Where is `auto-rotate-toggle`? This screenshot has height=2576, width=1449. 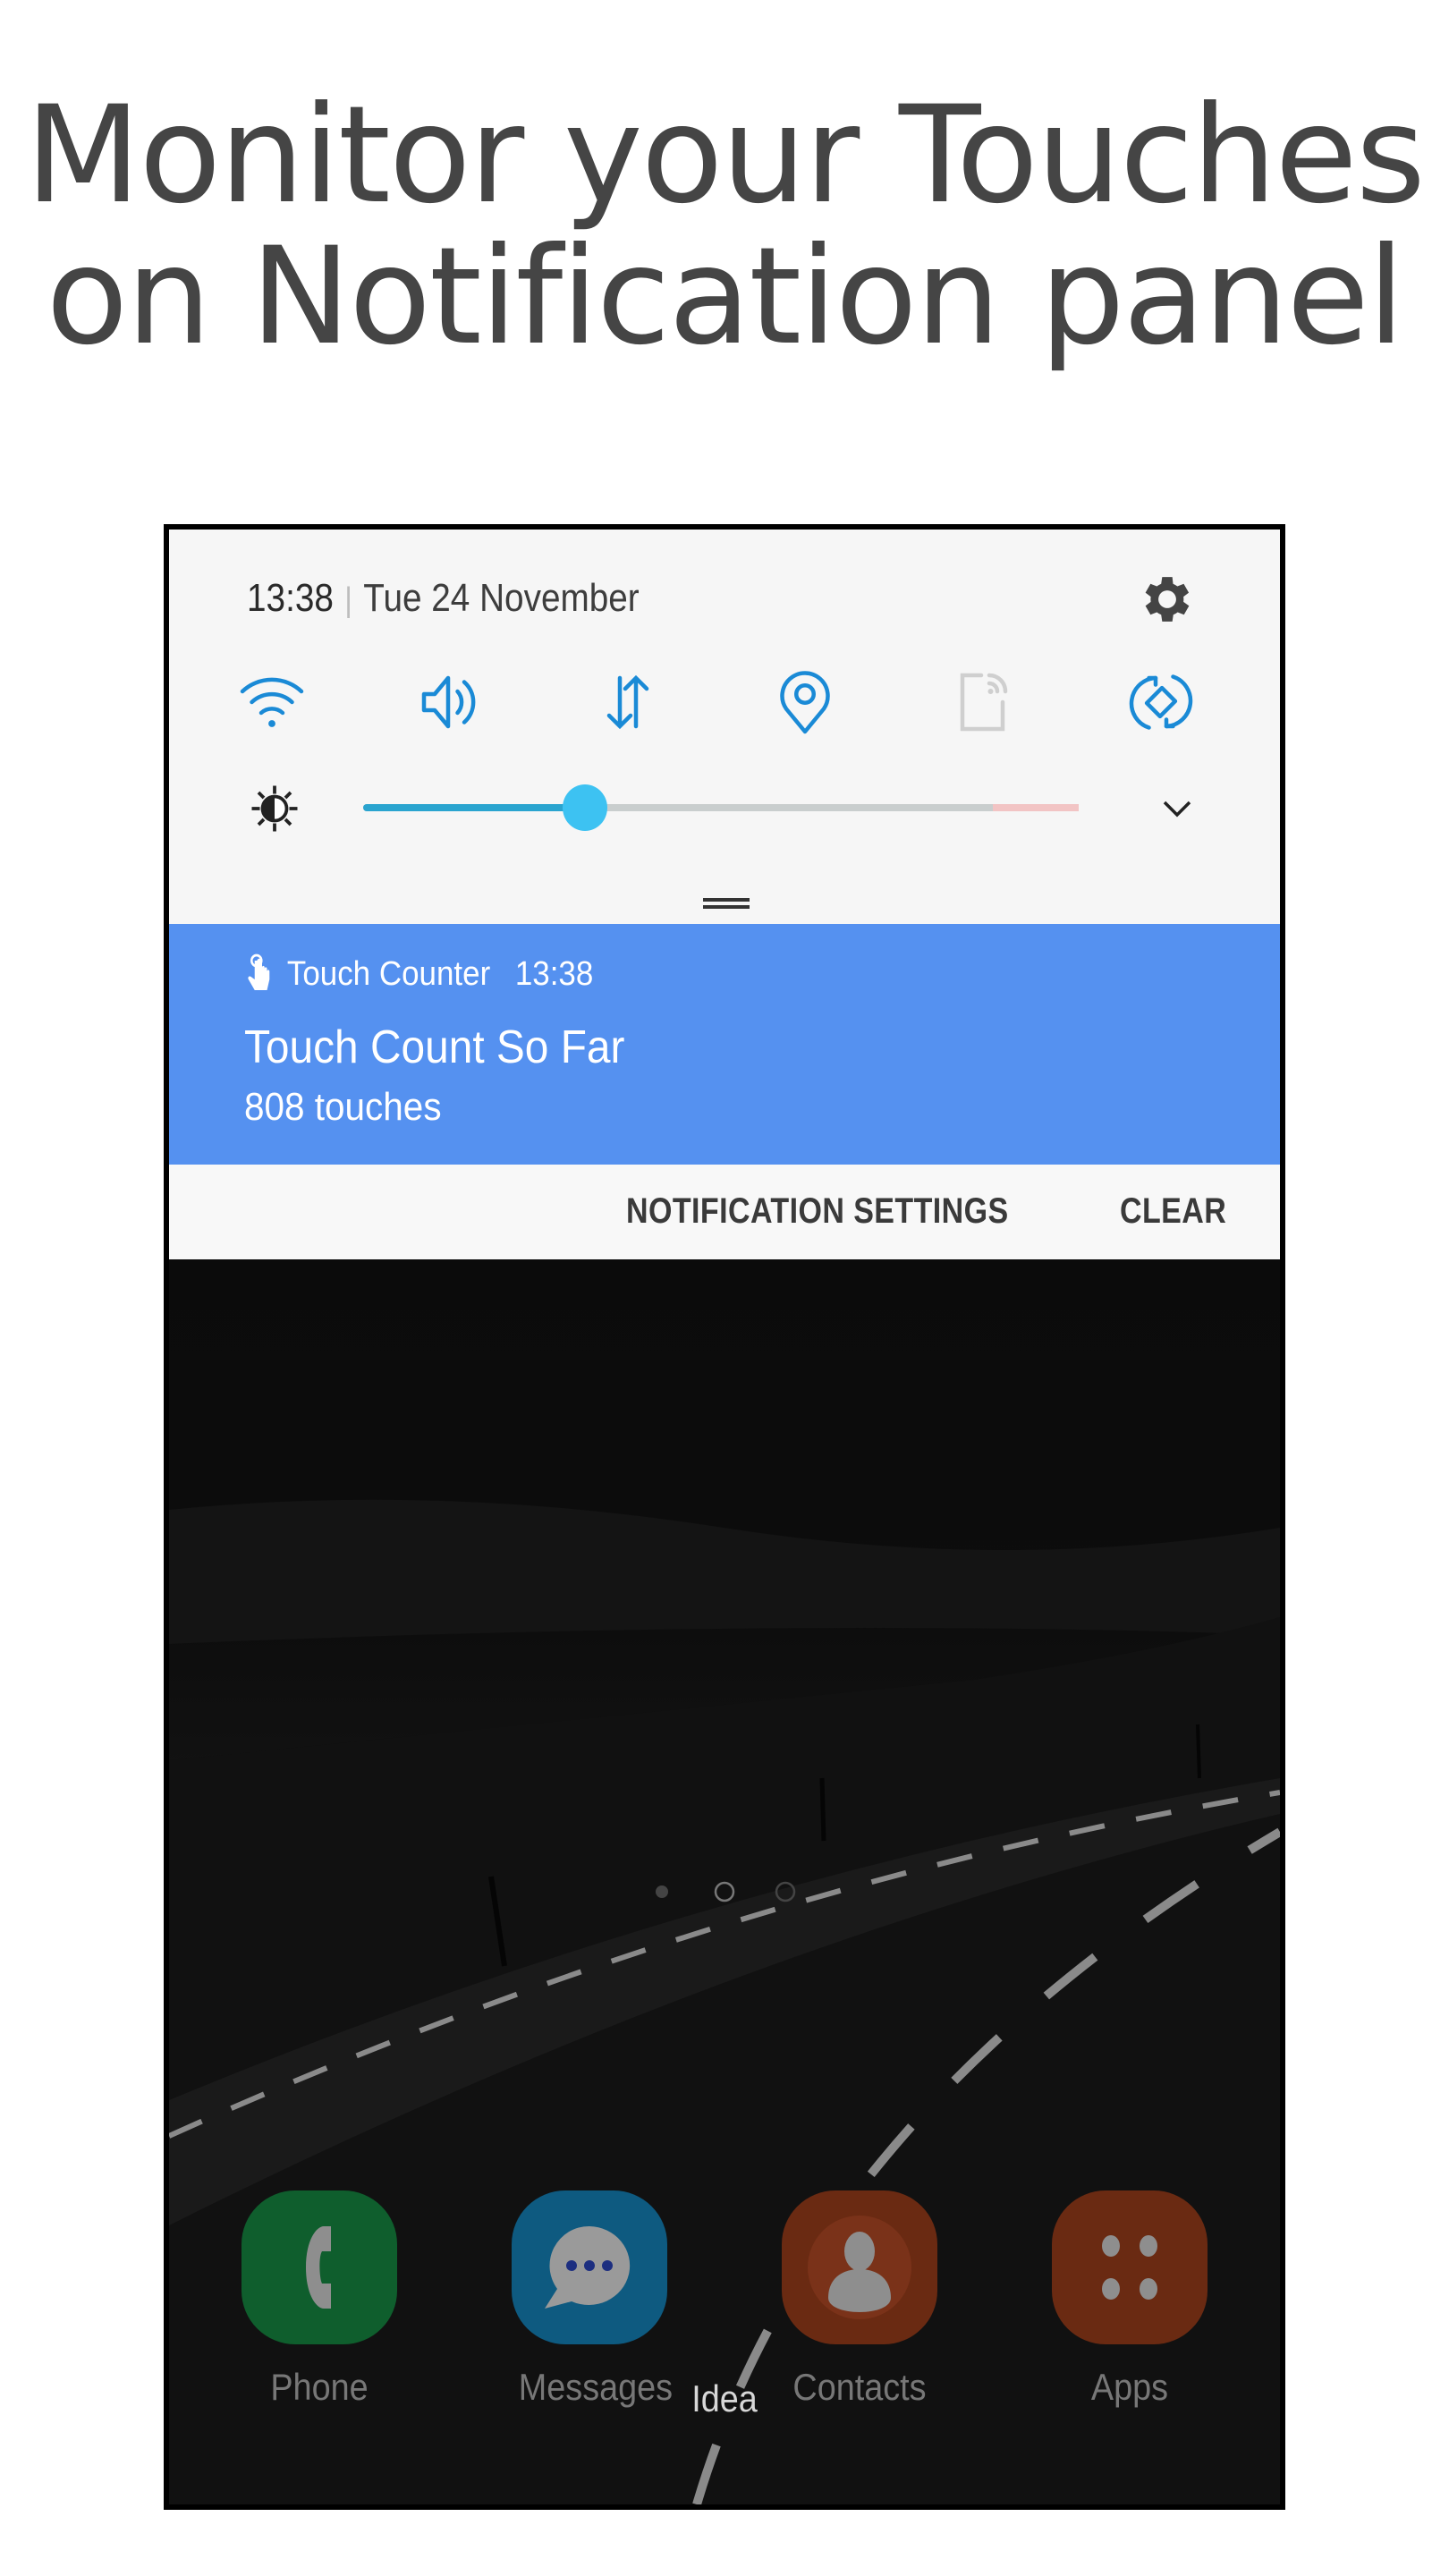 auto-rotate-toggle is located at coordinates (1161, 702).